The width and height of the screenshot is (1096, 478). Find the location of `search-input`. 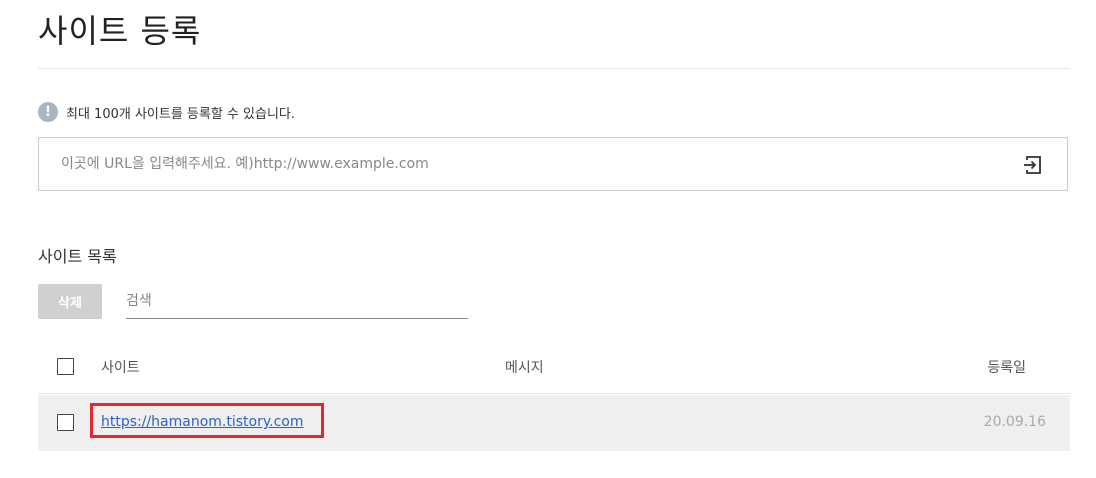

search-input is located at coordinates (297, 301).